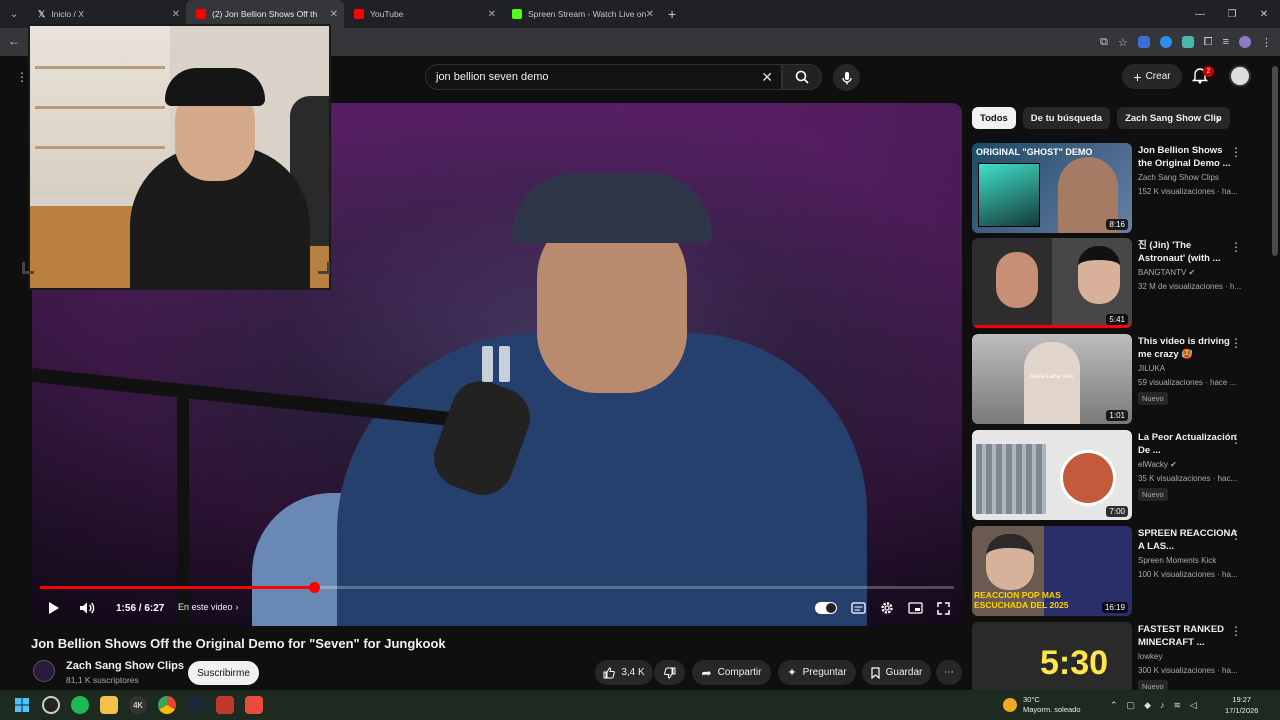  Describe the element at coordinates (994, 118) in the screenshot. I see `chip-all: Todos` at that location.